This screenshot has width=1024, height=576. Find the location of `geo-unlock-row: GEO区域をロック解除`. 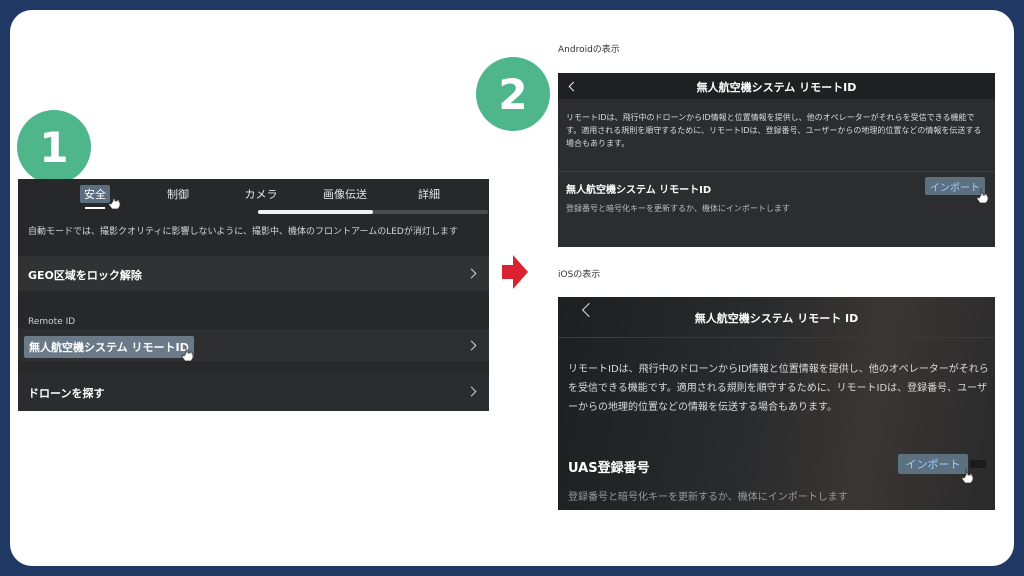

geo-unlock-row: GEO区域をロック解除 is located at coordinates (253, 273).